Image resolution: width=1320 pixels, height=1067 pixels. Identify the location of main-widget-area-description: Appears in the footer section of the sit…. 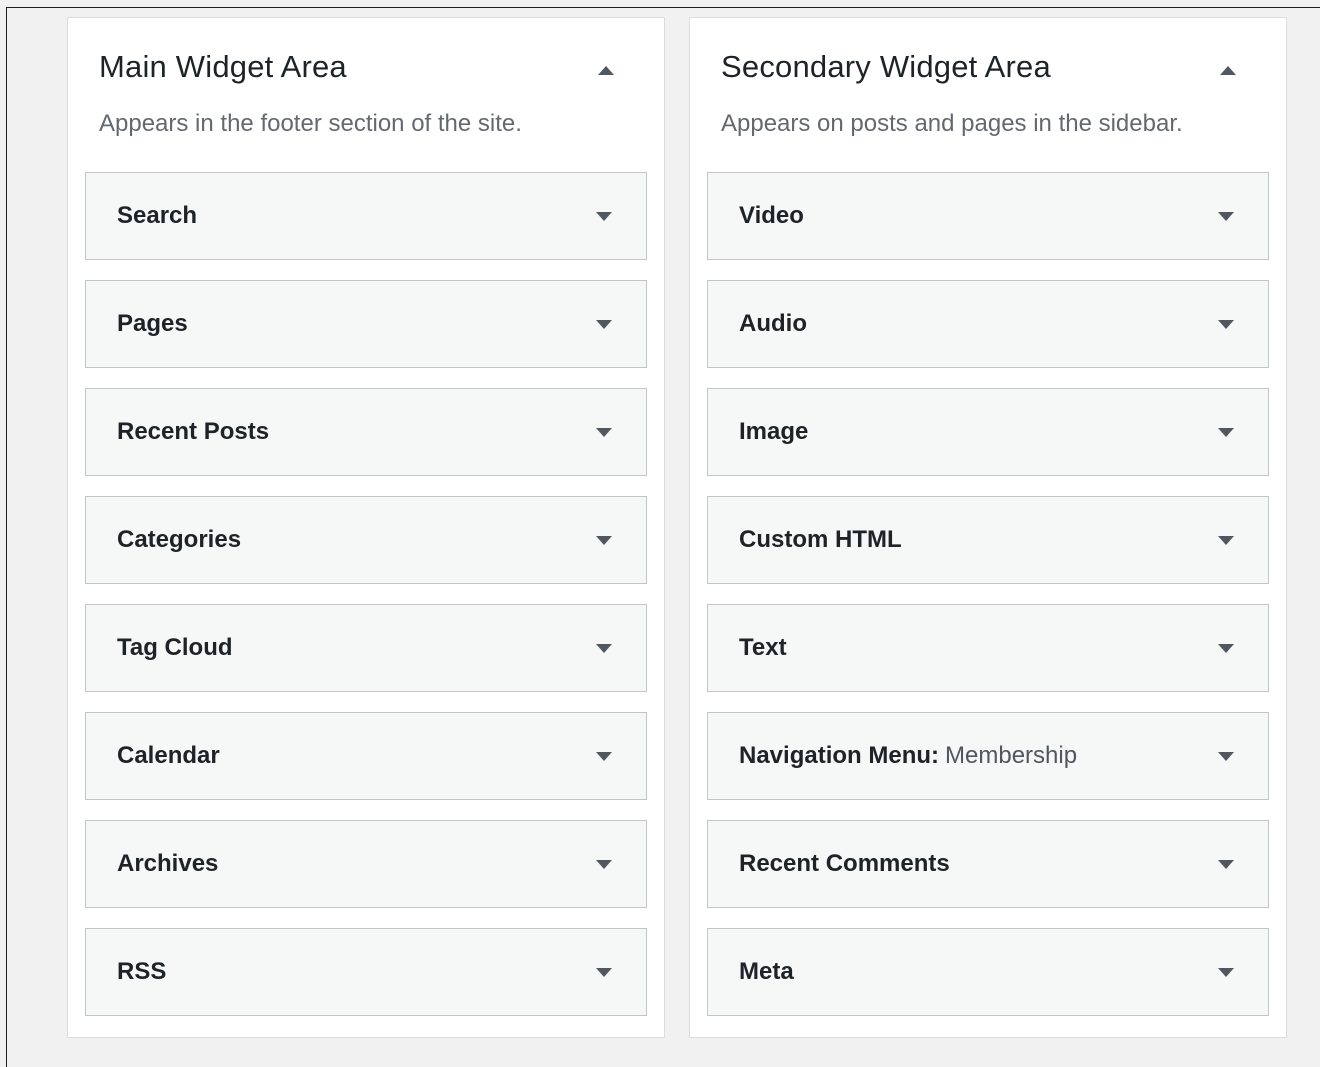
(310, 123).